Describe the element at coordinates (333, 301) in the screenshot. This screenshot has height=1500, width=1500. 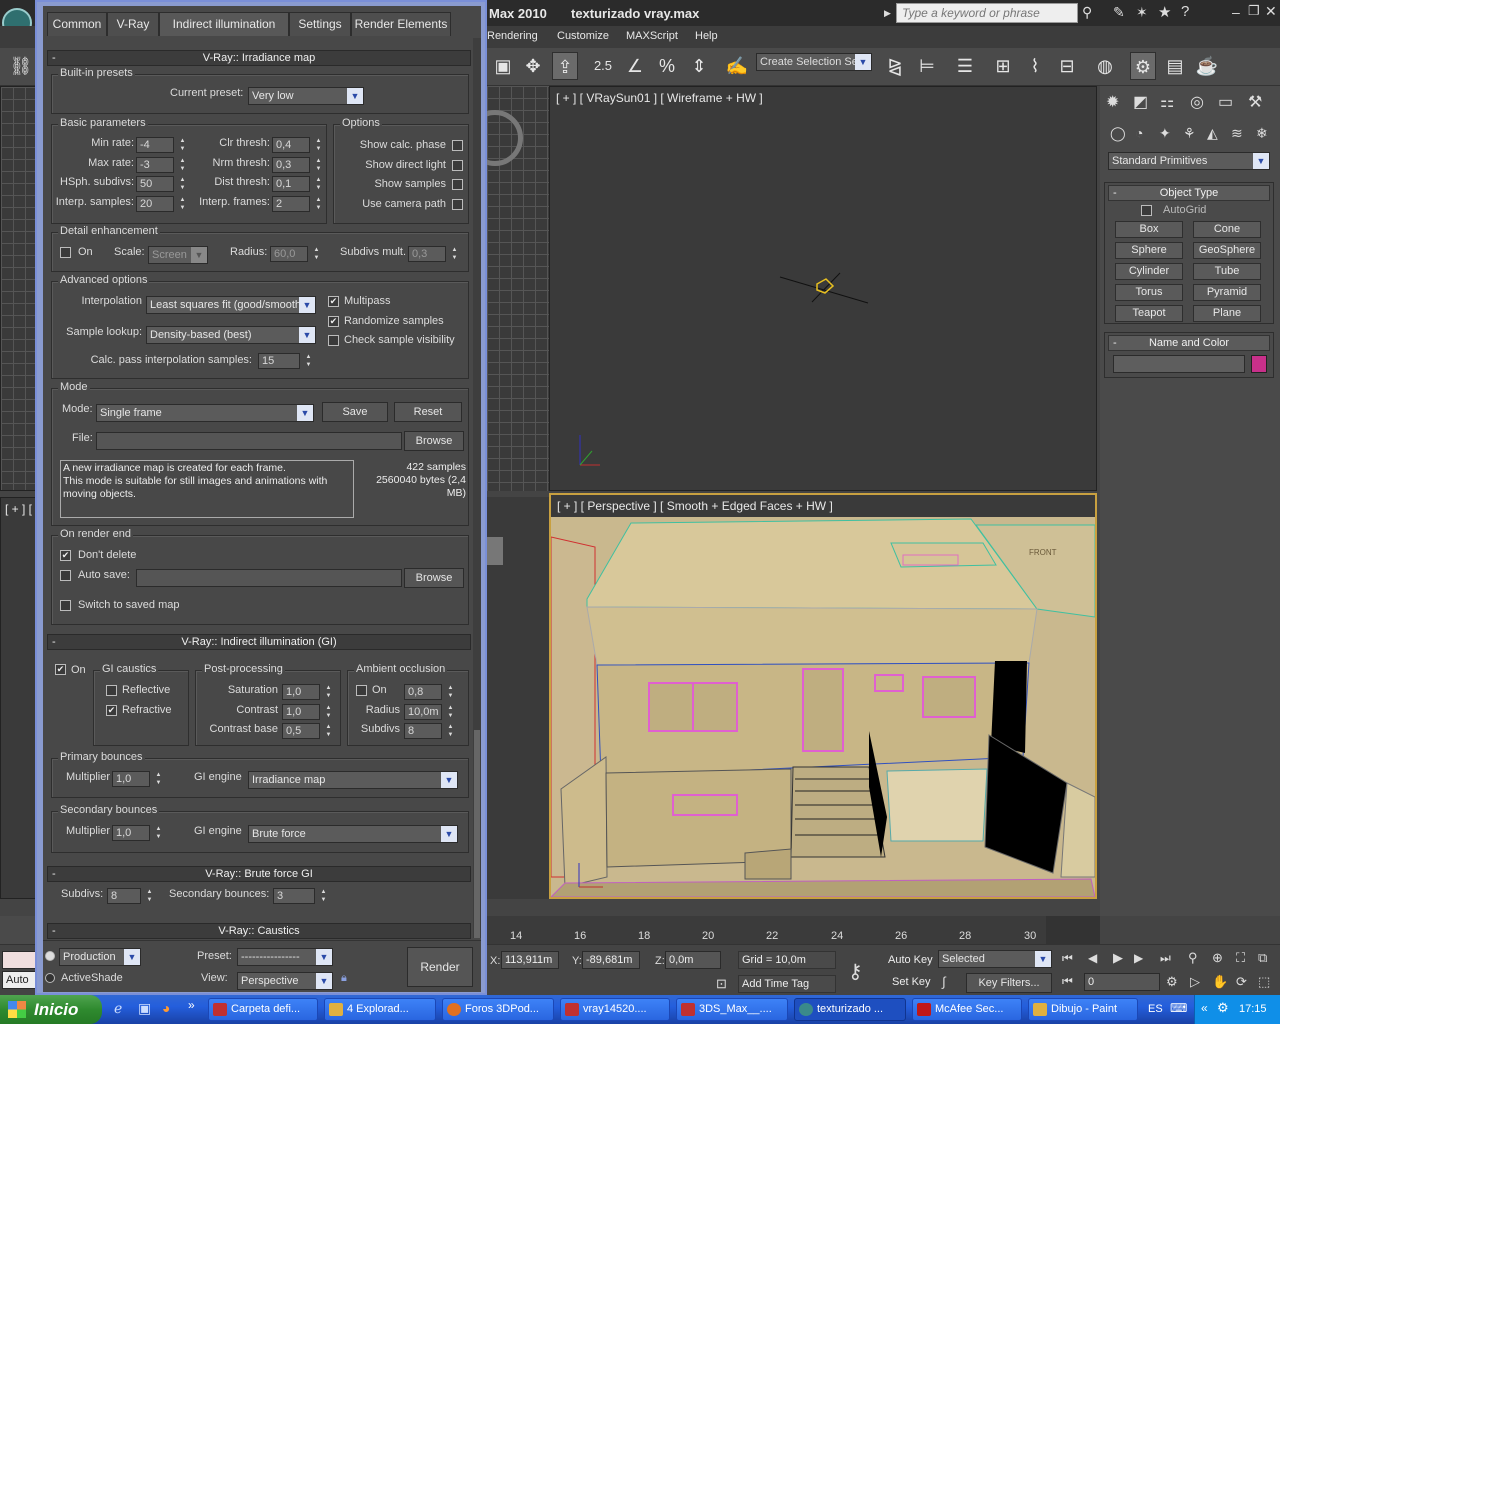
I see `multipass-checkbox: ✔` at that location.